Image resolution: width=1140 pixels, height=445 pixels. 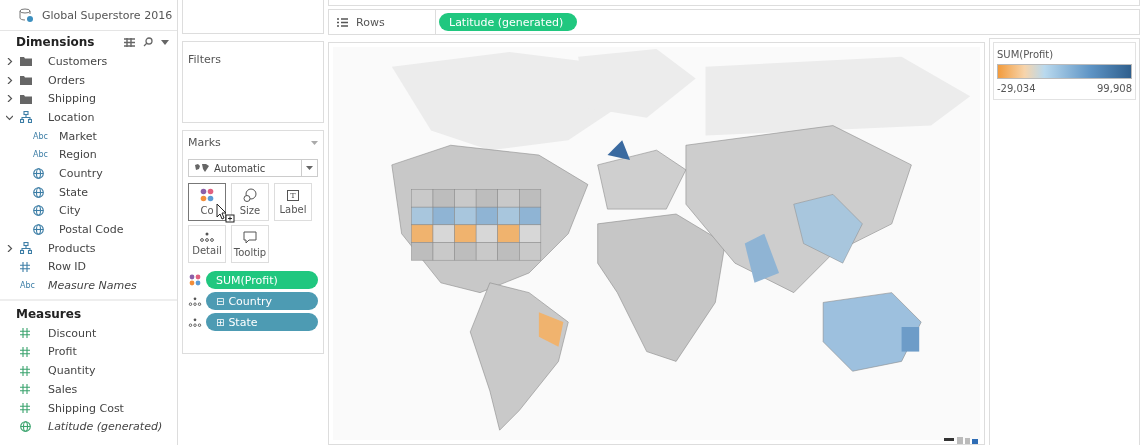 I want to click on field-item: Customers, so click(x=78, y=61).